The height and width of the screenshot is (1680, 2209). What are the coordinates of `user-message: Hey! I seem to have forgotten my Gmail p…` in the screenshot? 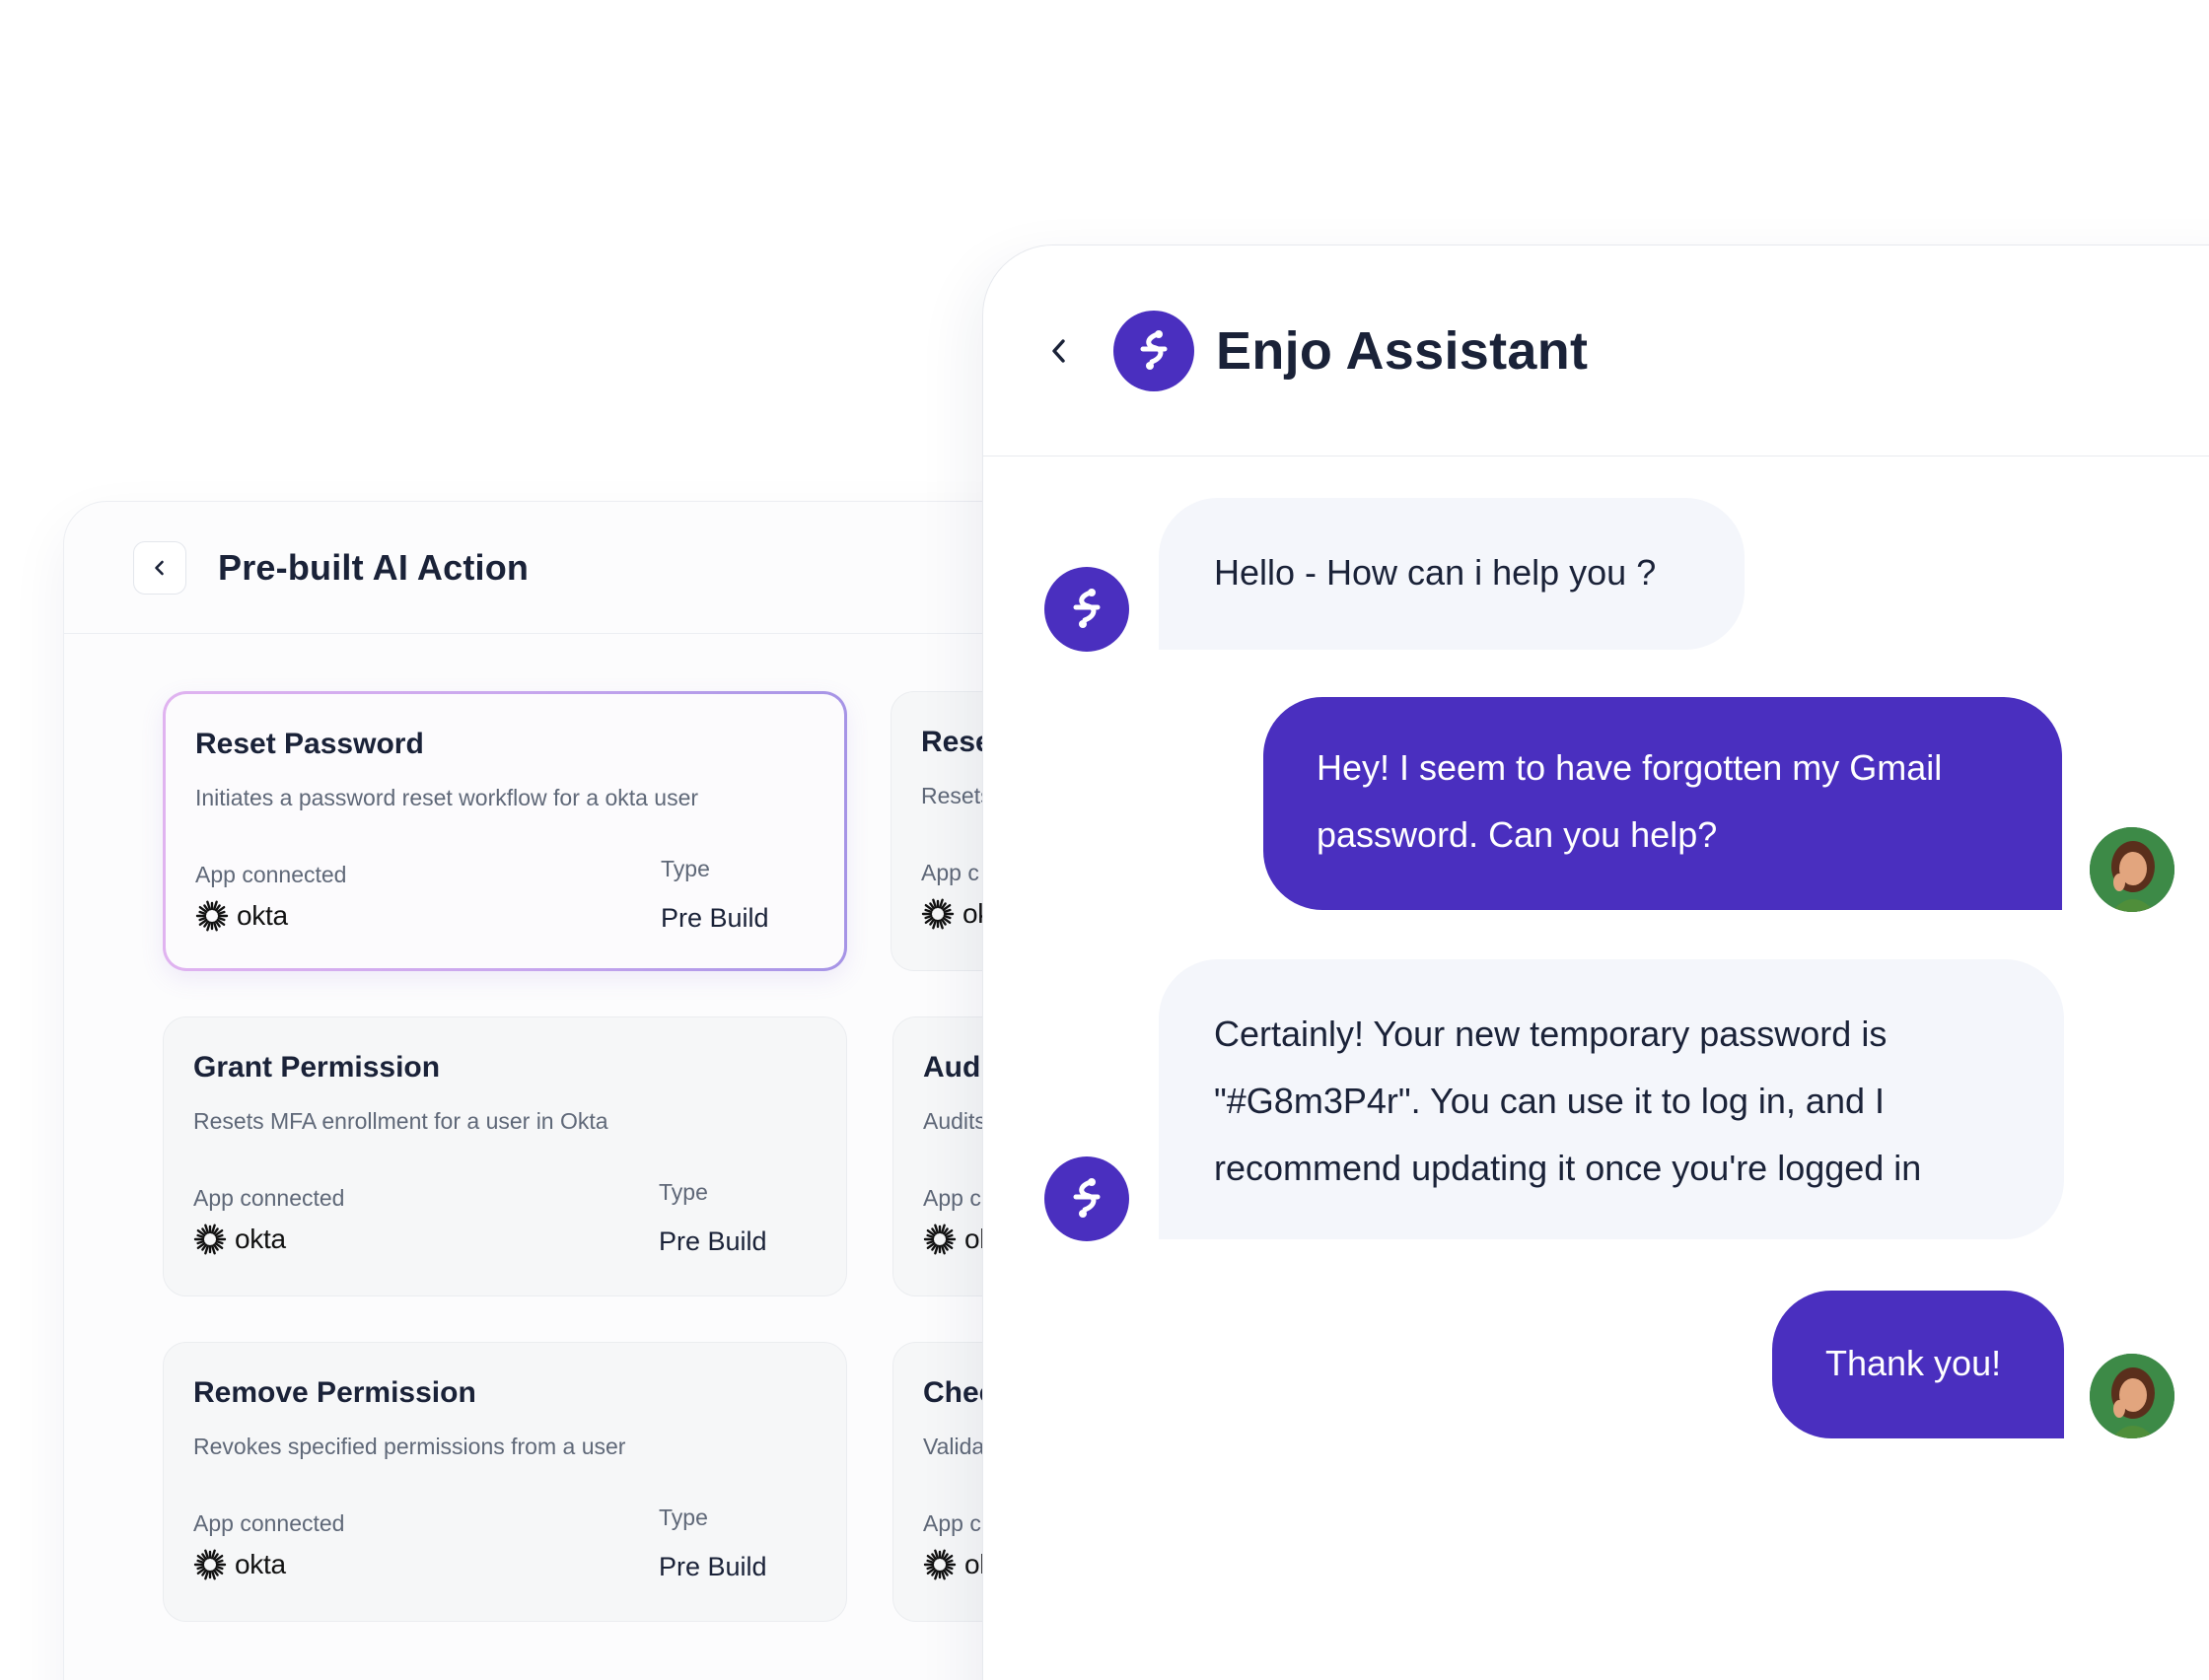 It's located at (1662, 803).